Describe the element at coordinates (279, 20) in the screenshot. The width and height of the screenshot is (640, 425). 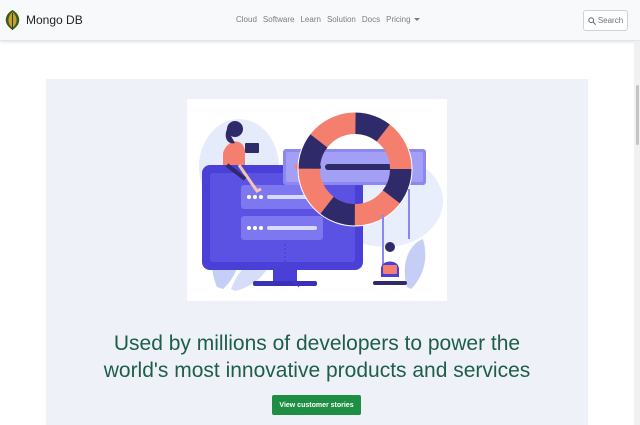
I see `nav-software: Software` at that location.